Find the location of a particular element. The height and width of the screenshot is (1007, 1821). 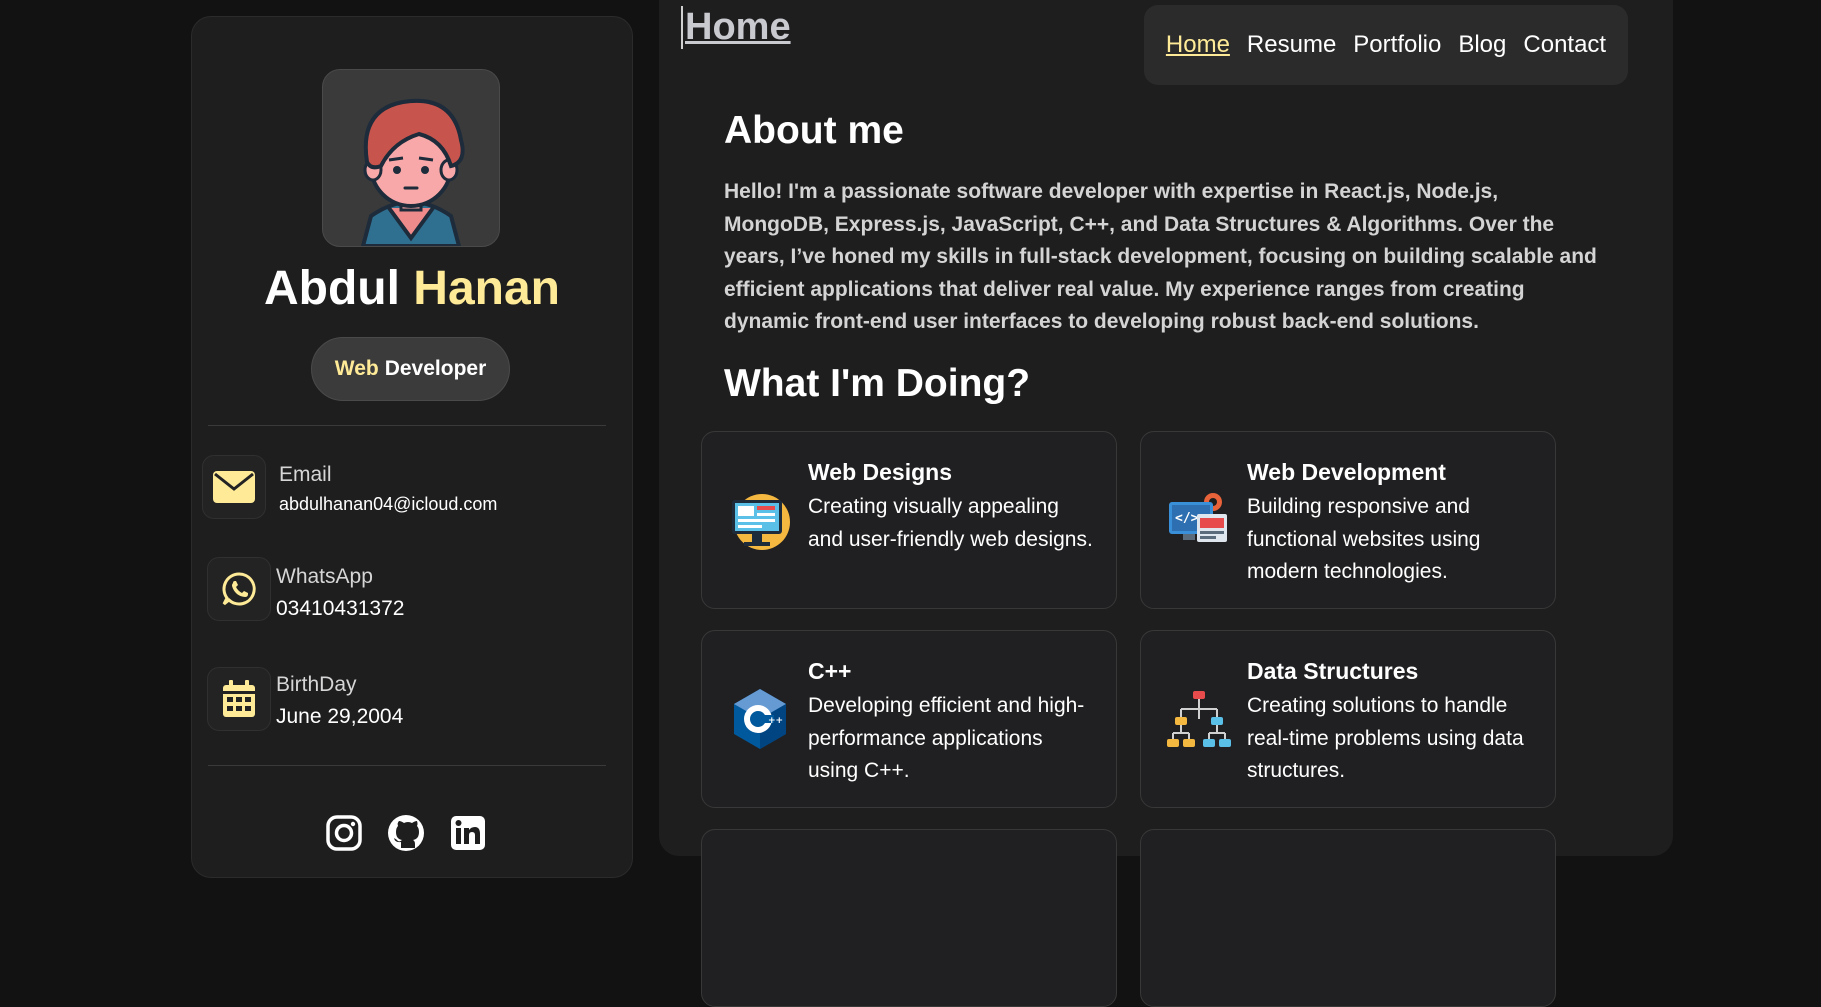

web-design-icon is located at coordinates (761, 522).